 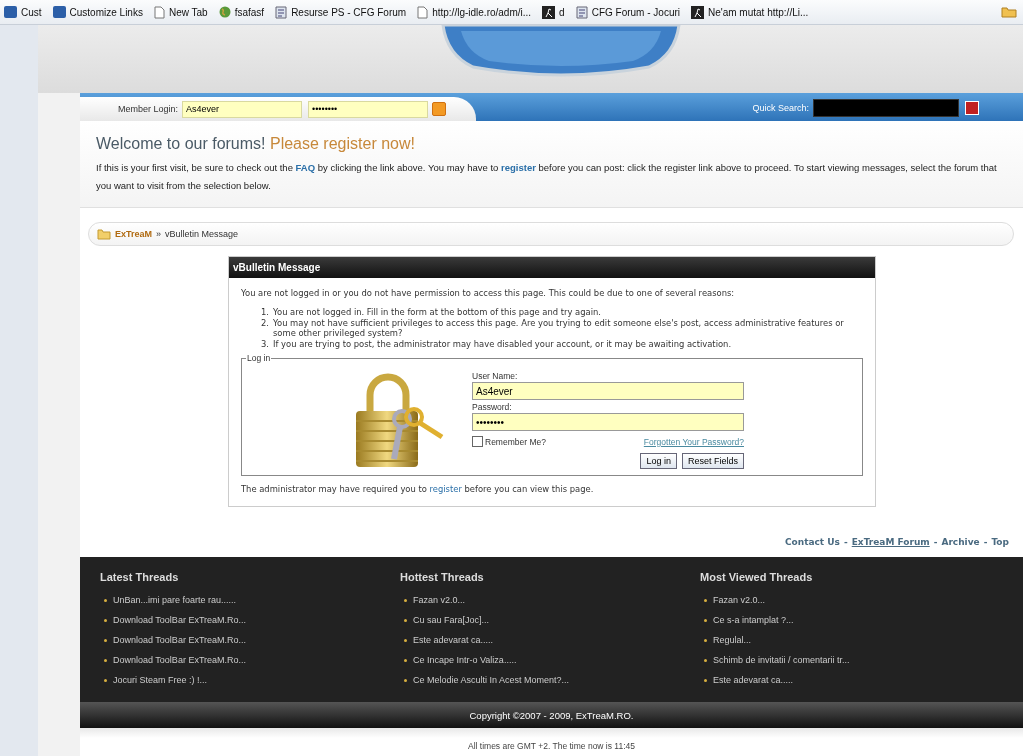 What do you see at coordinates (757, 577) in the screenshot?
I see `column-heading: Most Viewed Threads` at bounding box center [757, 577].